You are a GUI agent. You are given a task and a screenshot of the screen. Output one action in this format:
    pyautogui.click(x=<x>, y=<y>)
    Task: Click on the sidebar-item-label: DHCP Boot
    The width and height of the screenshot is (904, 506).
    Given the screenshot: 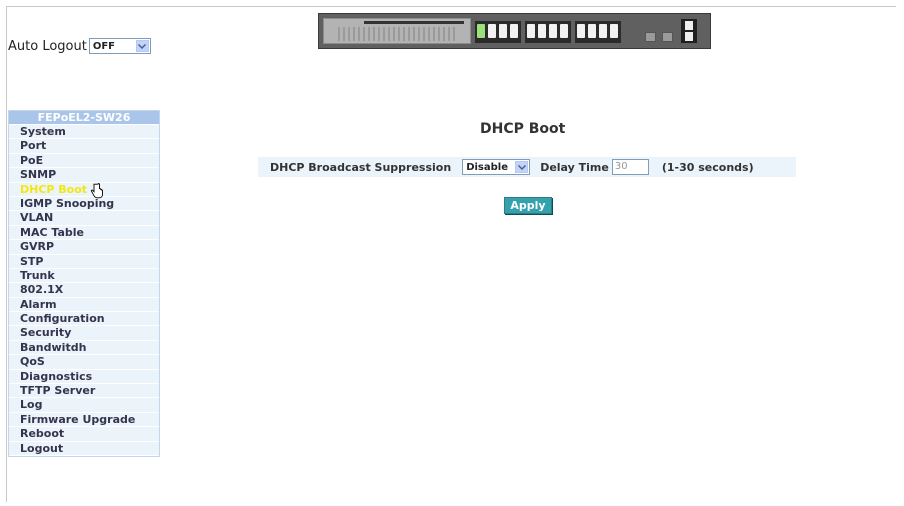 What is the action you would take?
    pyautogui.click(x=54, y=189)
    